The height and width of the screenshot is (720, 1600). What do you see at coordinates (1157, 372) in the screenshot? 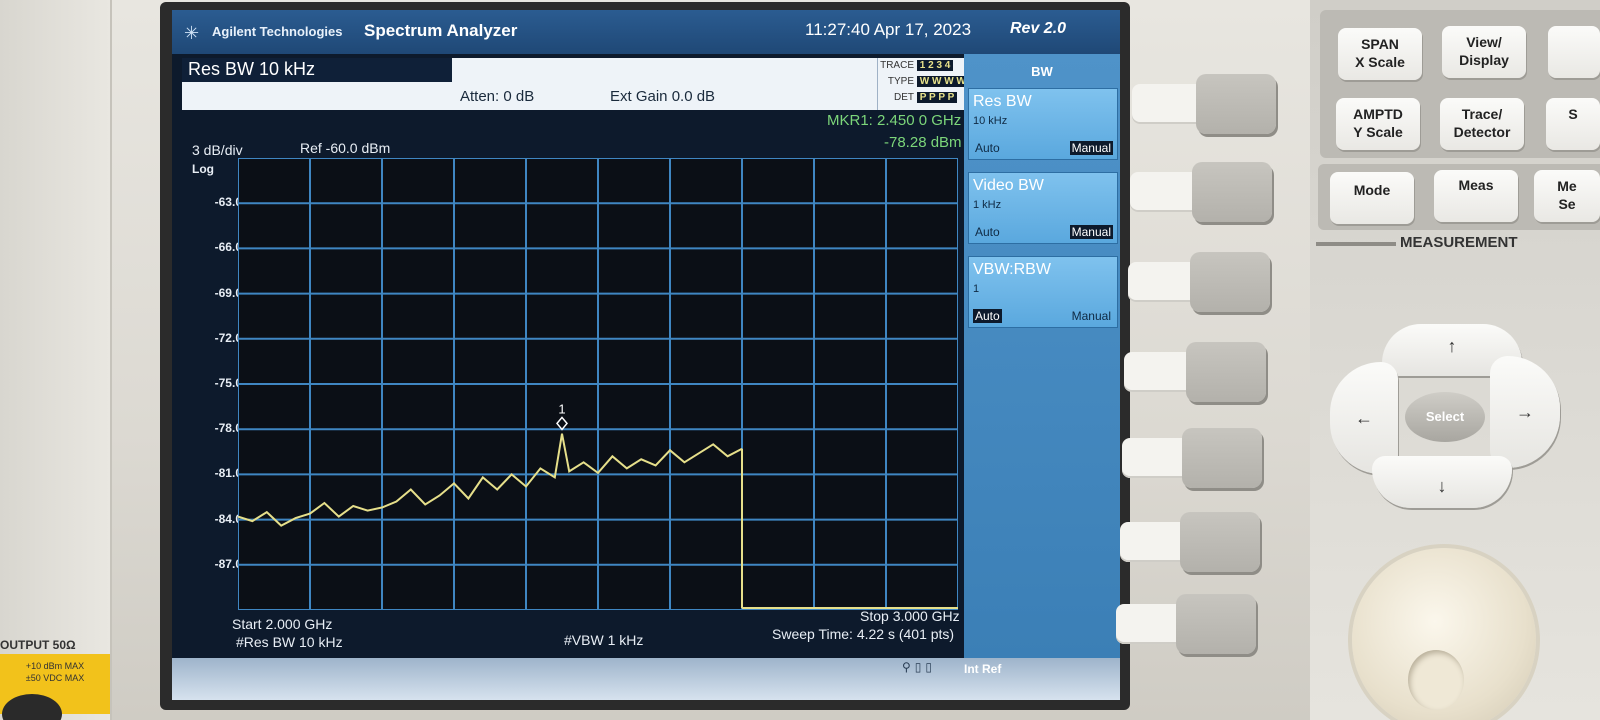
I see `softkey-4-tab` at bounding box center [1157, 372].